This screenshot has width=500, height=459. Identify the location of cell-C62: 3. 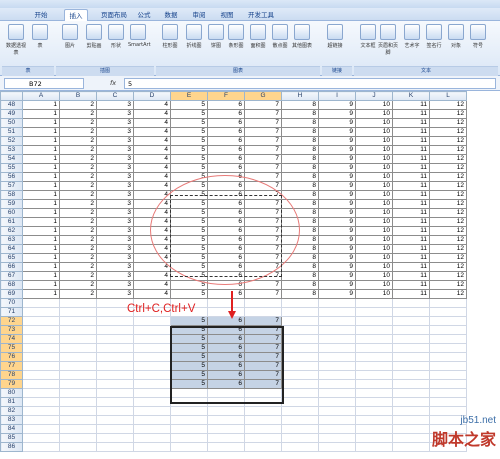
(115, 231).